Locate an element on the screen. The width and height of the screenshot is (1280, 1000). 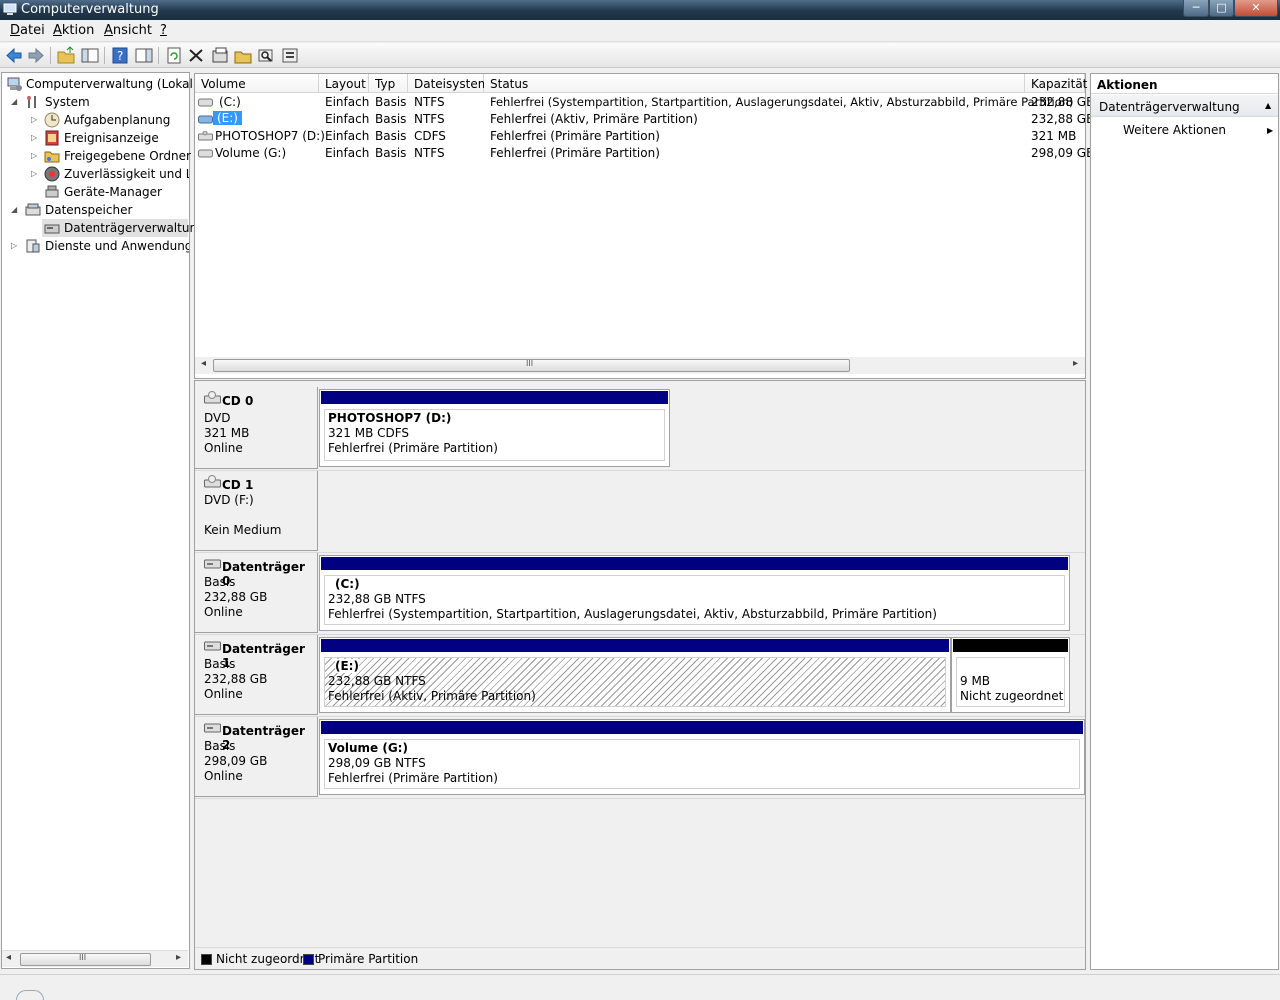
column-header-status: Status is located at coordinates (754, 83).